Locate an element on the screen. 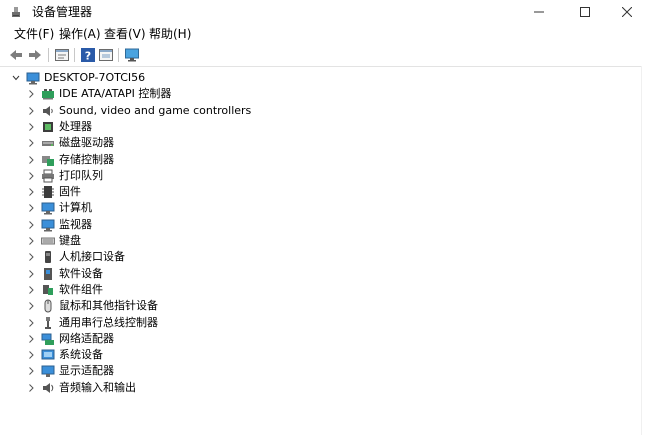 The image size is (650, 435). tree-item-12: 软件组件 is located at coordinates (321, 290).